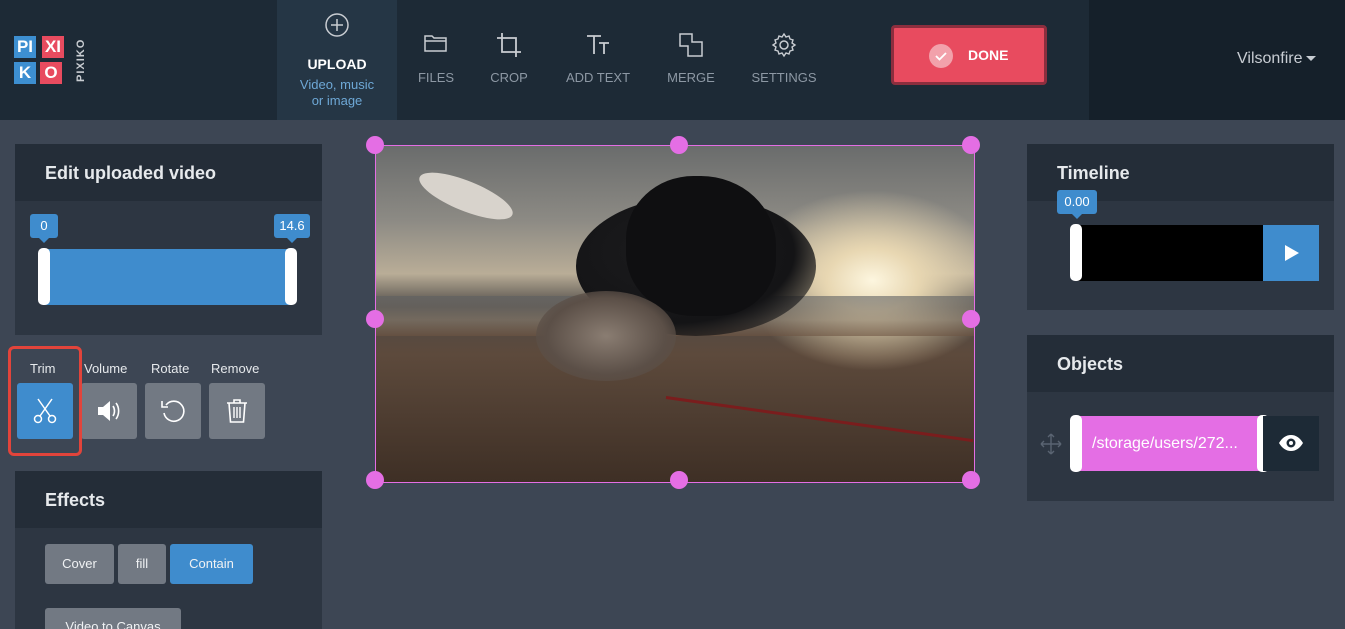 The width and height of the screenshot is (1345, 629). What do you see at coordinates (679, 480) in the screenshot?
I see `resize-handle-bottom` at bounding box center [679, 480].